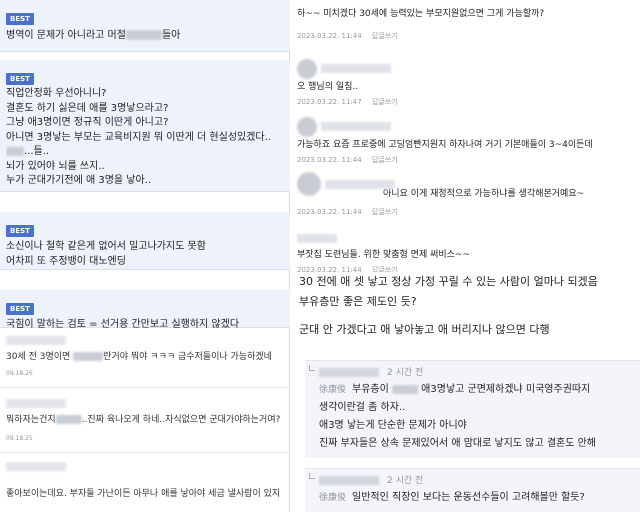 This screenshot has width=640, height=512. Describe the element at coordinates (424, 329) in the screenshot. I see `comment-text: 군대 안 가겠다고 애 낳아놓고 애 버리지나 않으면 다행` at that location.